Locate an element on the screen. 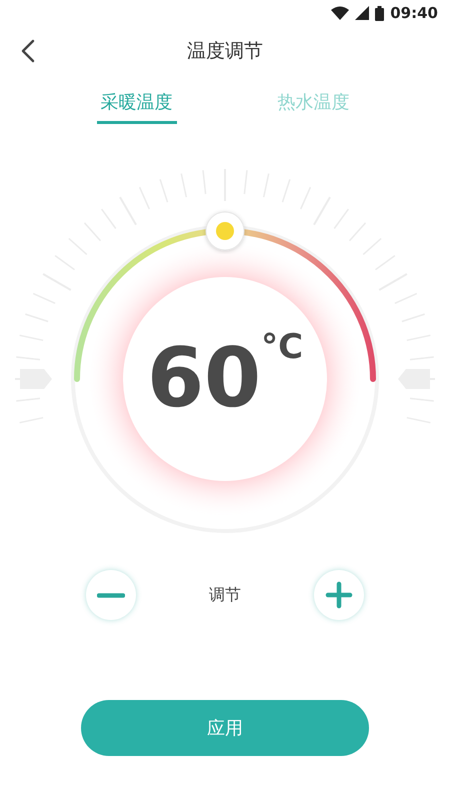 The image size is (450, 800). tab: 采暖温度 is located at coordinates (136, 102).